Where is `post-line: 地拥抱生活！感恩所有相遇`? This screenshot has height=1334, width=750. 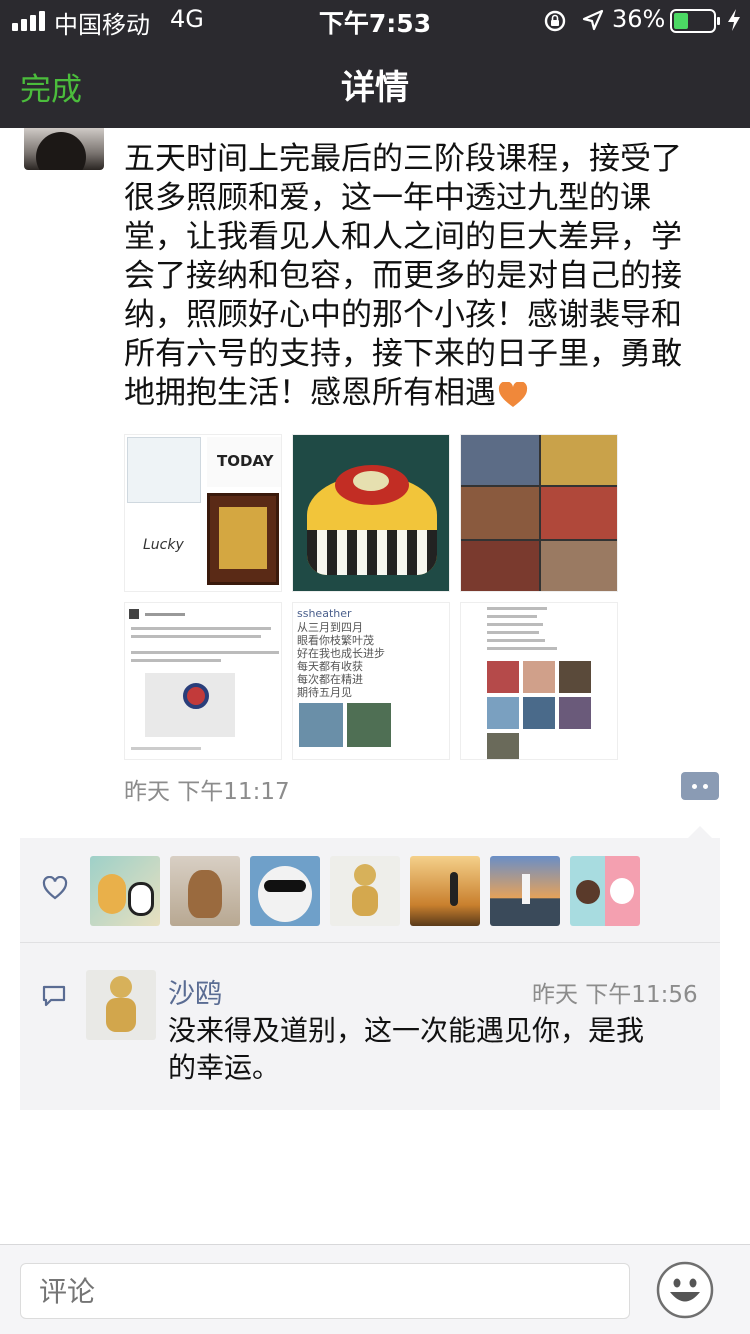 post-line: 地拥抱生活！感恩所有相遇 is located at coordinates (310, 393).